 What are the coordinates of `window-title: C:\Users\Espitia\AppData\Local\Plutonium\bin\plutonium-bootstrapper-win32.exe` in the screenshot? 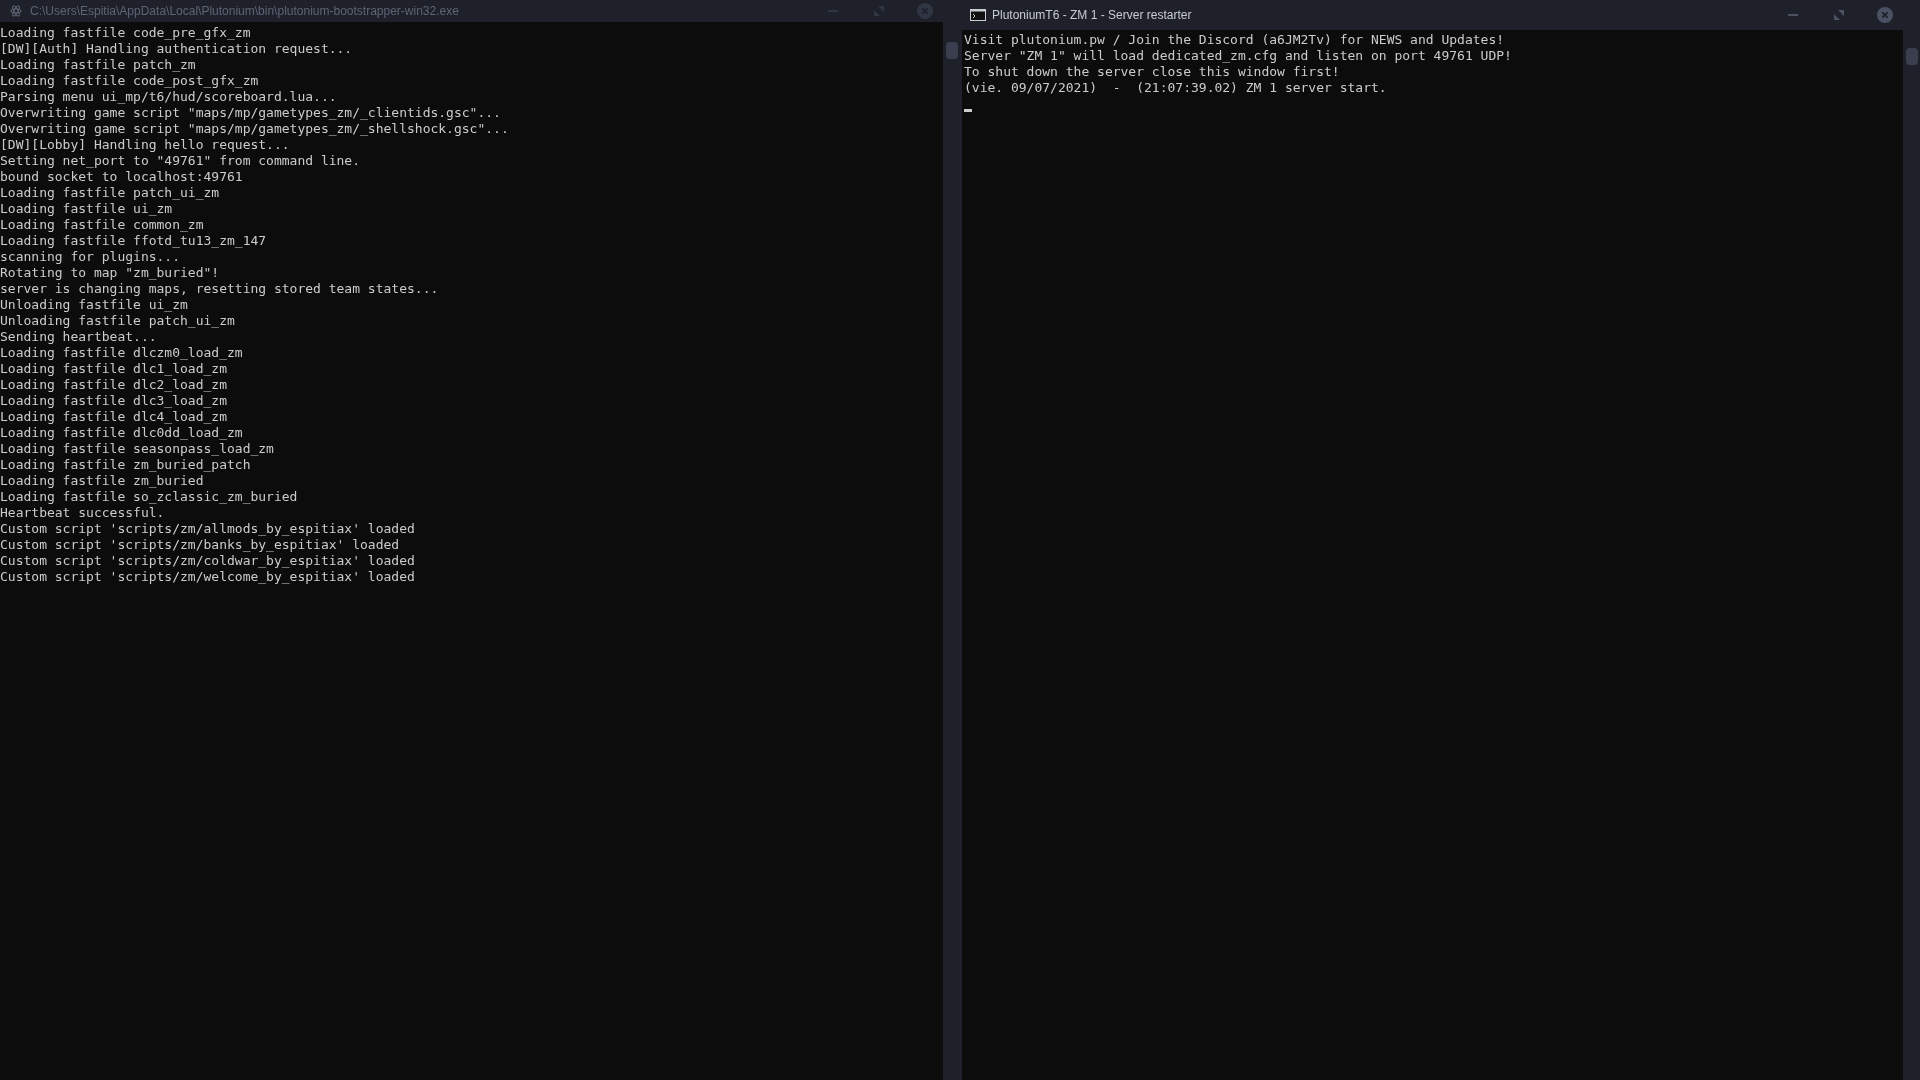 It's located at (244, 11).